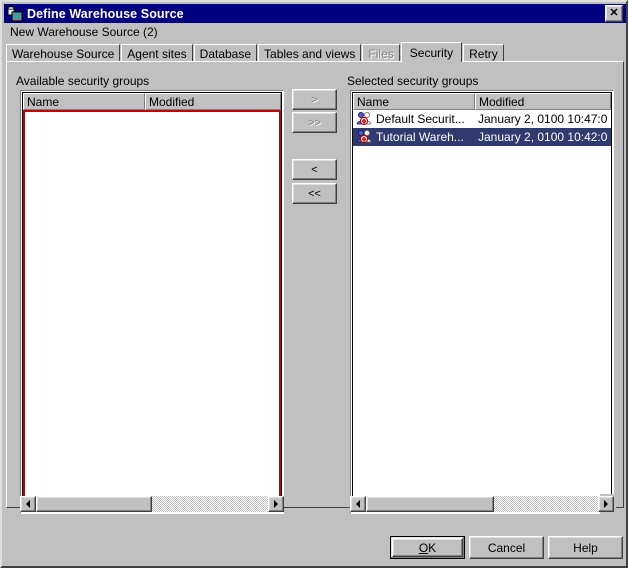 The height and width of the screenshot is (568, 628). What do you see at coordinates (314, 193) in the screenshot?
I see `remove-all-button: <<` at bounding box center [314, 193].